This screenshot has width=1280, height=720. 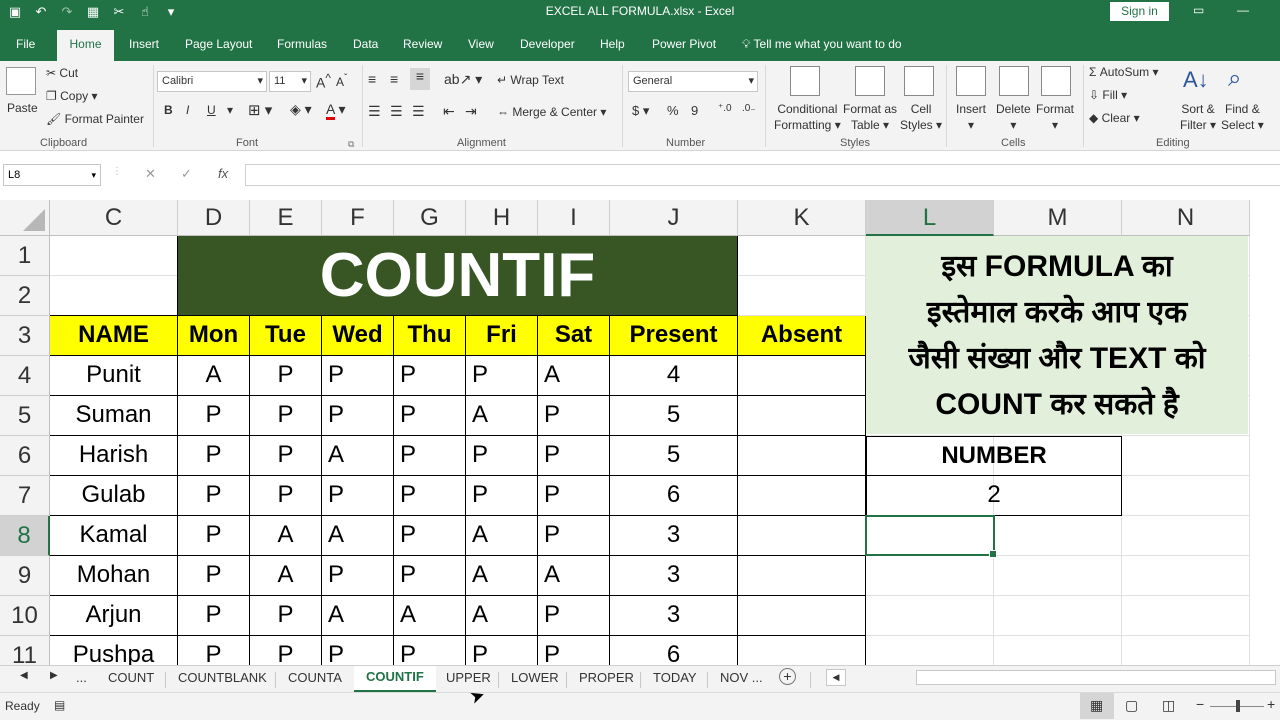 I want to click on column-header-e: E, so click(x=286, y=218).